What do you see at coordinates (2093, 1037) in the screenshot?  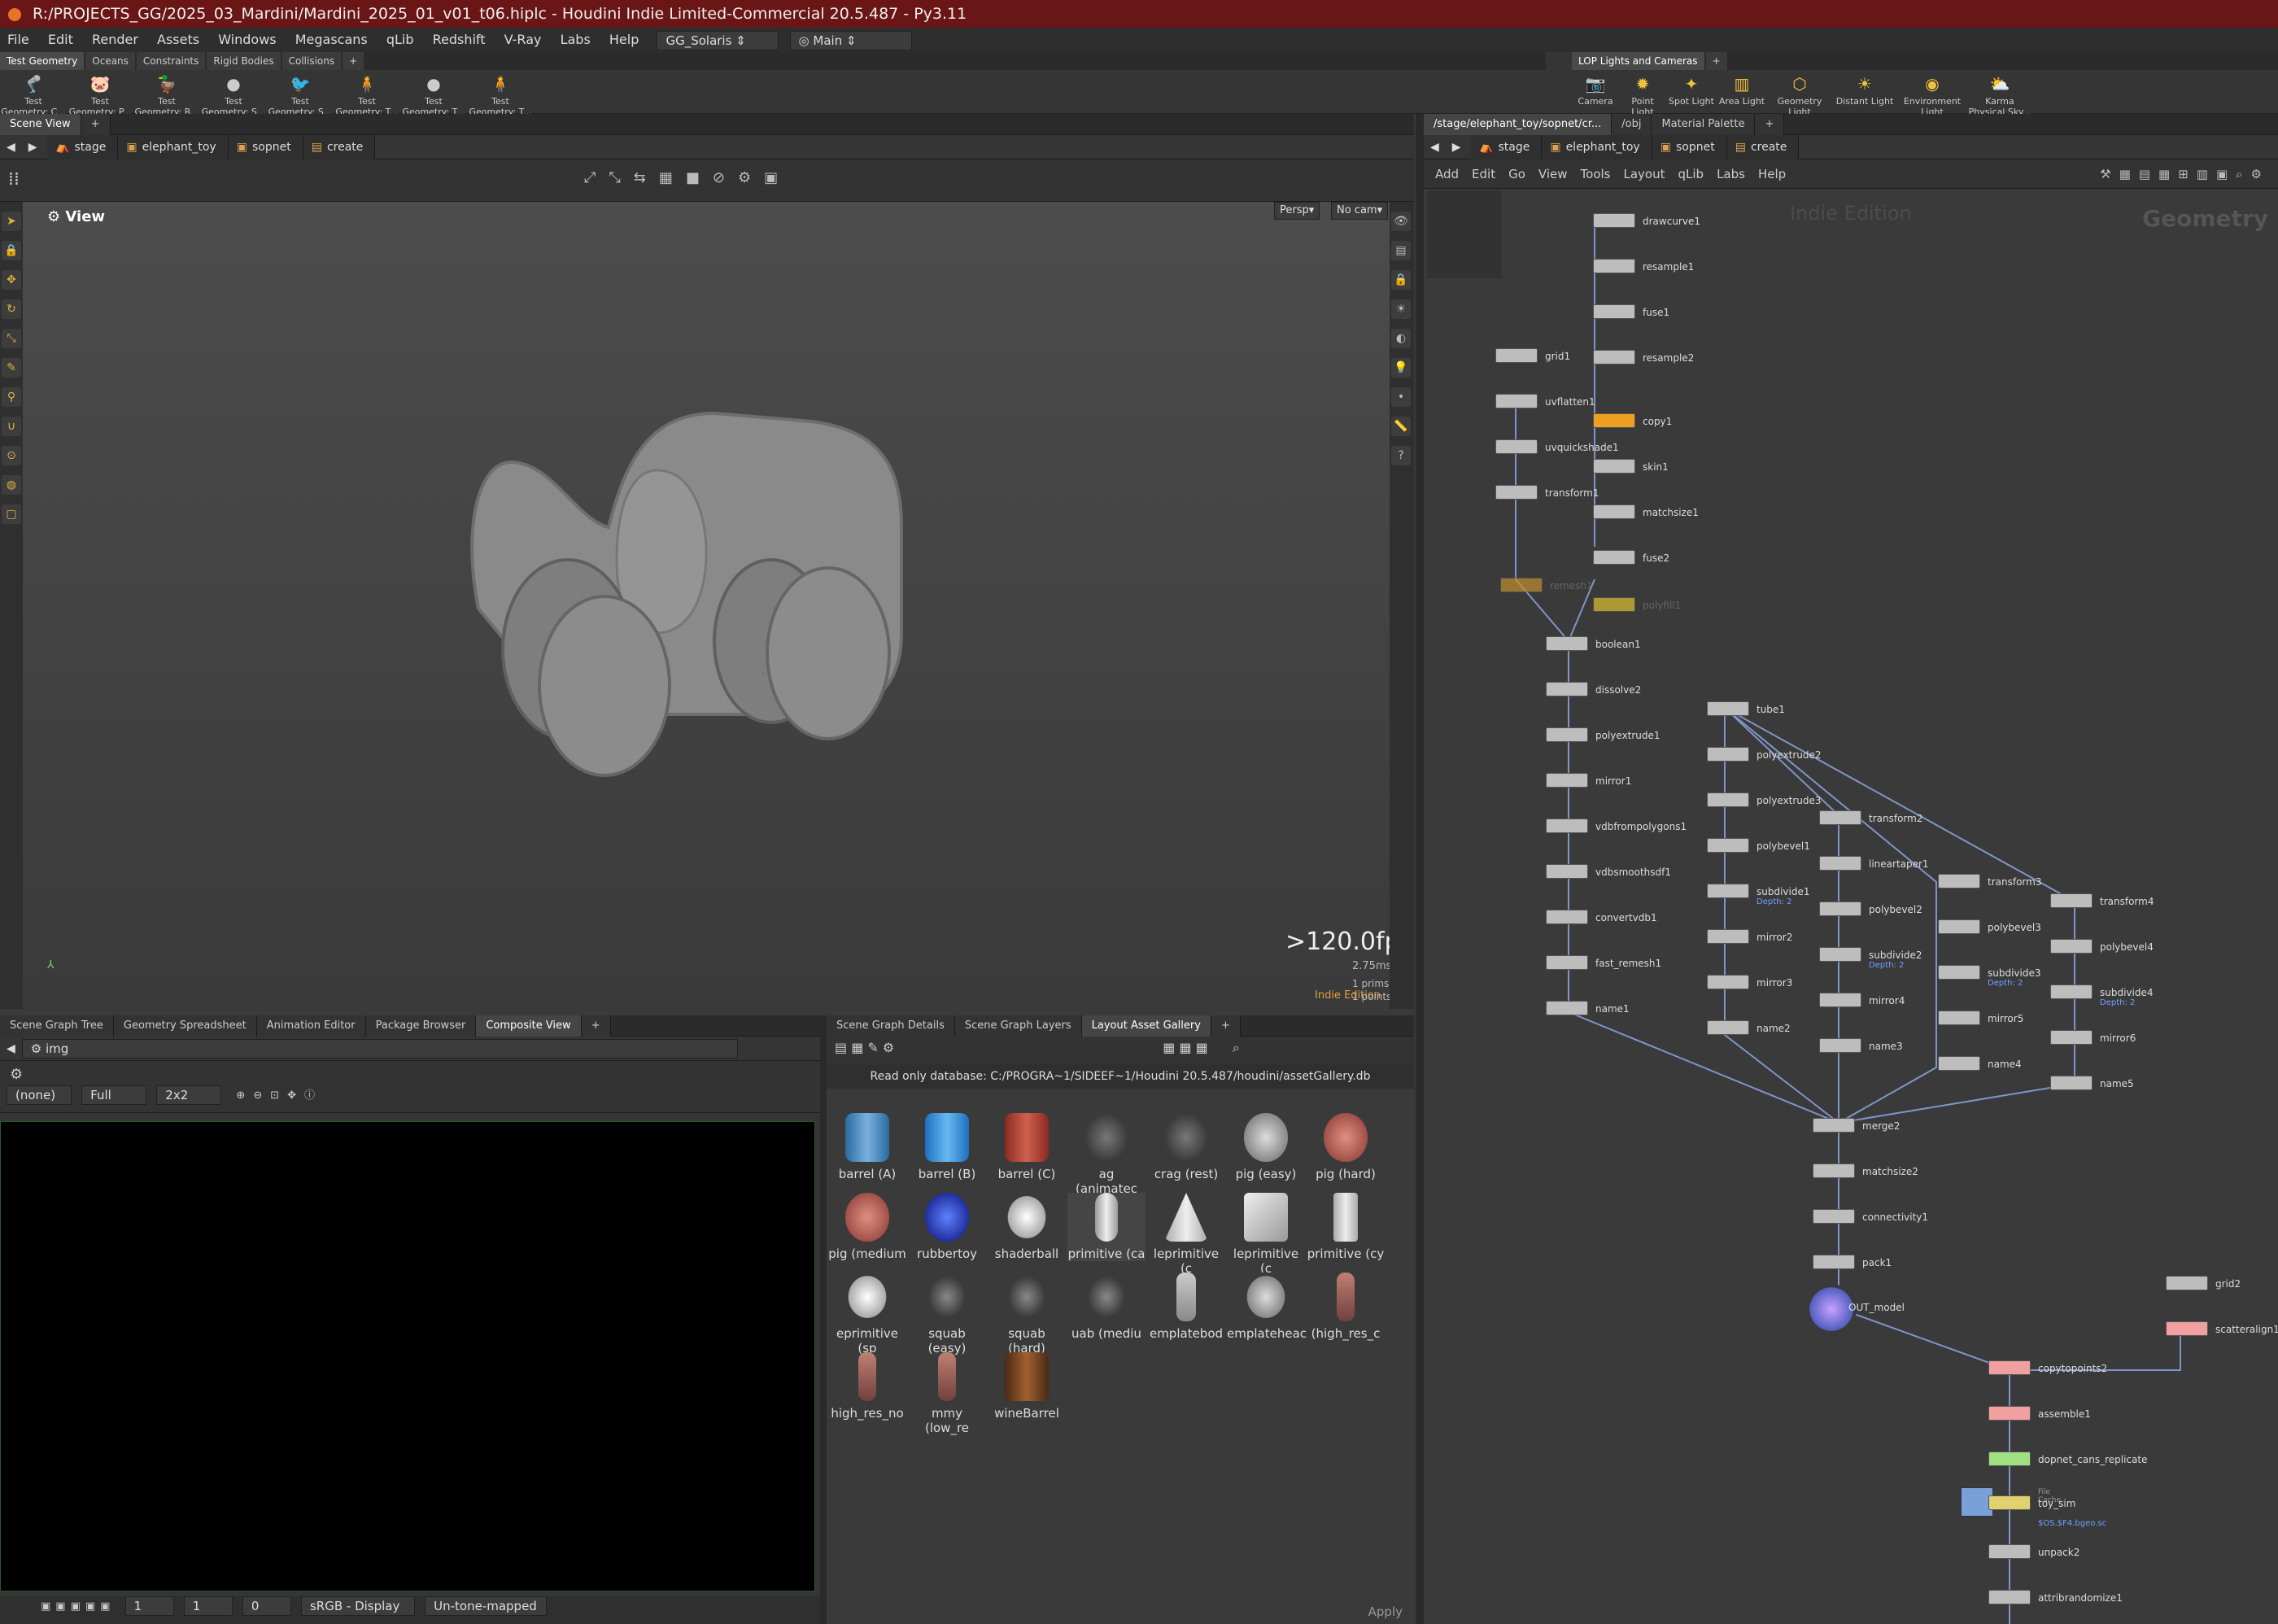 I see `node-mirror6: mirror6` at bounding box center [2093, 1037].